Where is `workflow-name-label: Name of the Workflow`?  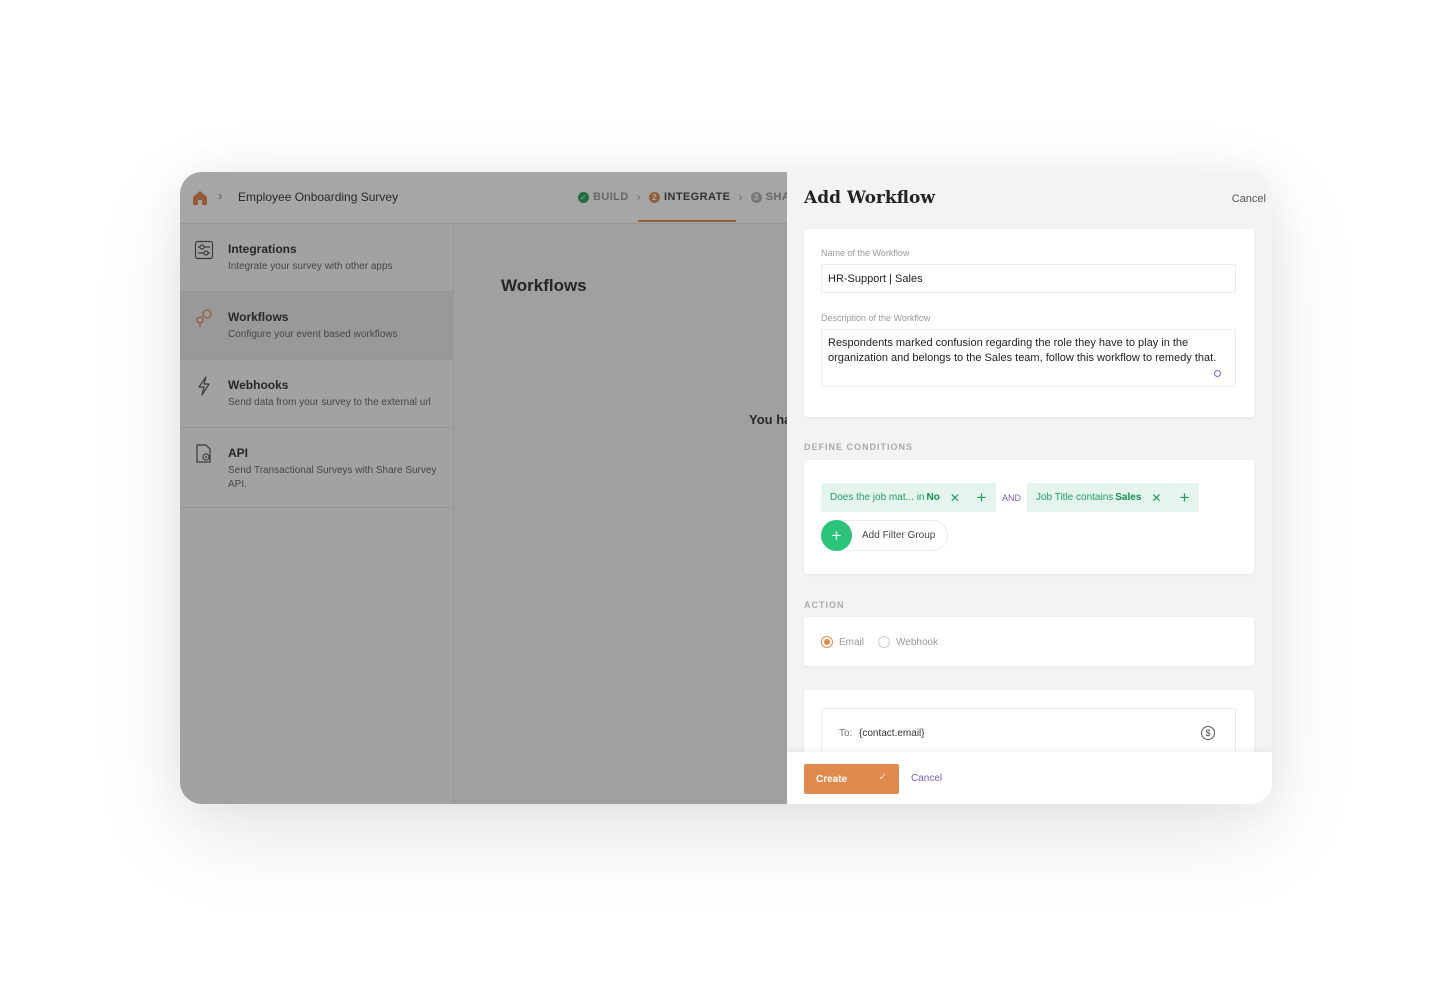
workflow-name-label: Name of the Workflow is located at coordinates (865, 253).